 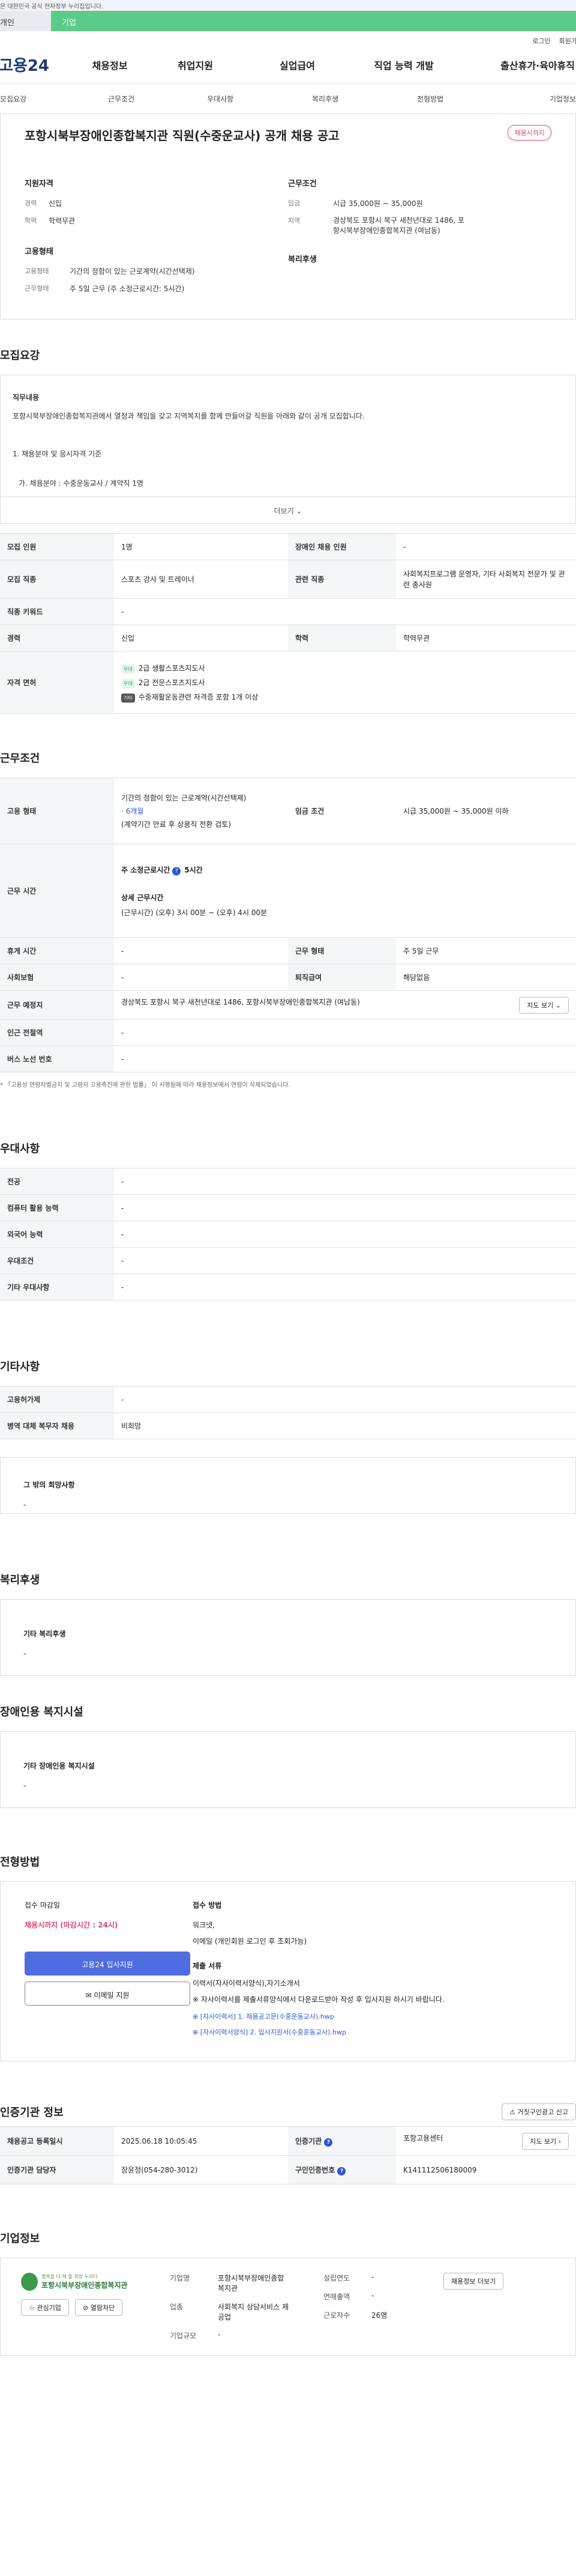 I want to click on report-icon: ⚠, so click(x=512, y=2112).